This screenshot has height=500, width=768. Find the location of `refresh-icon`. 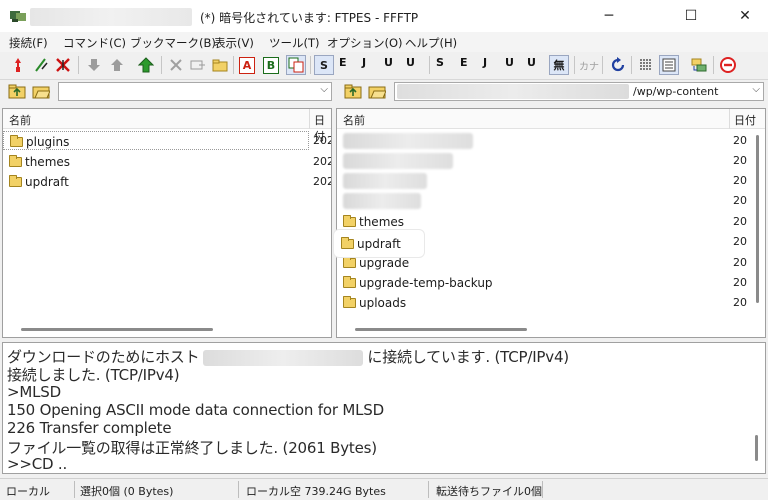

refresh-icon is located at coordinates (618, 64).